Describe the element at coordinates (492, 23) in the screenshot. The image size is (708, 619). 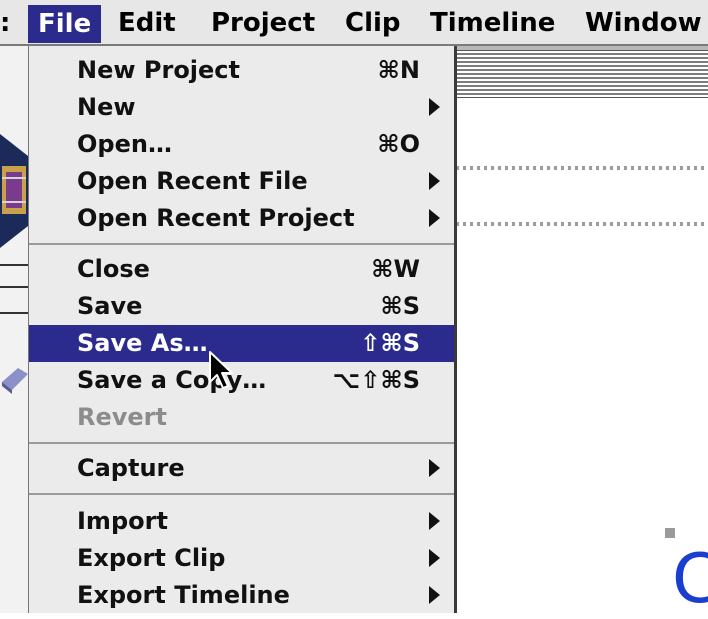
I see `menu-timeline: Timeline` at that location.